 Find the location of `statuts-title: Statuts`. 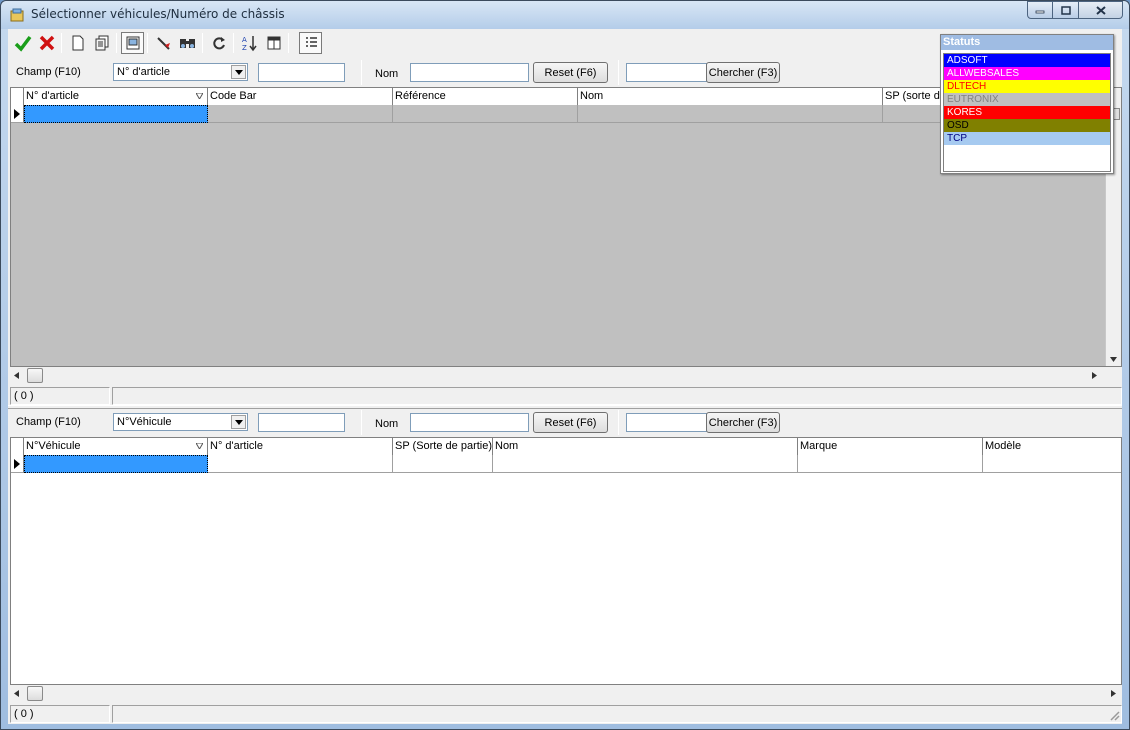

statuts-title: Statuts is located at coordinates (1027, 42).